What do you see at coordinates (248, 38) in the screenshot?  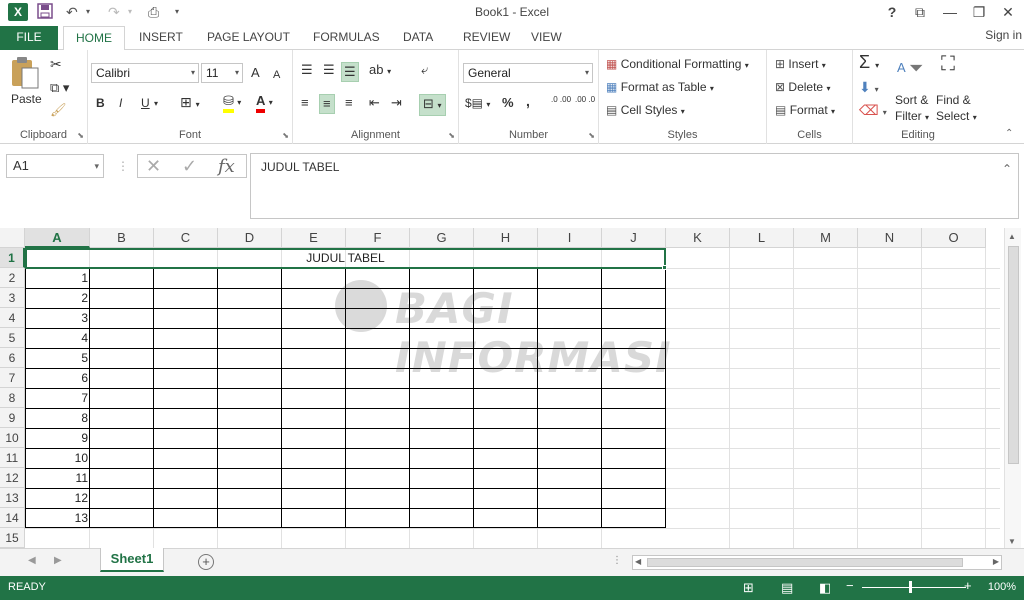 I see `tab-page-layout: PAGE LAYOUT` at bounding box center [248, 38].